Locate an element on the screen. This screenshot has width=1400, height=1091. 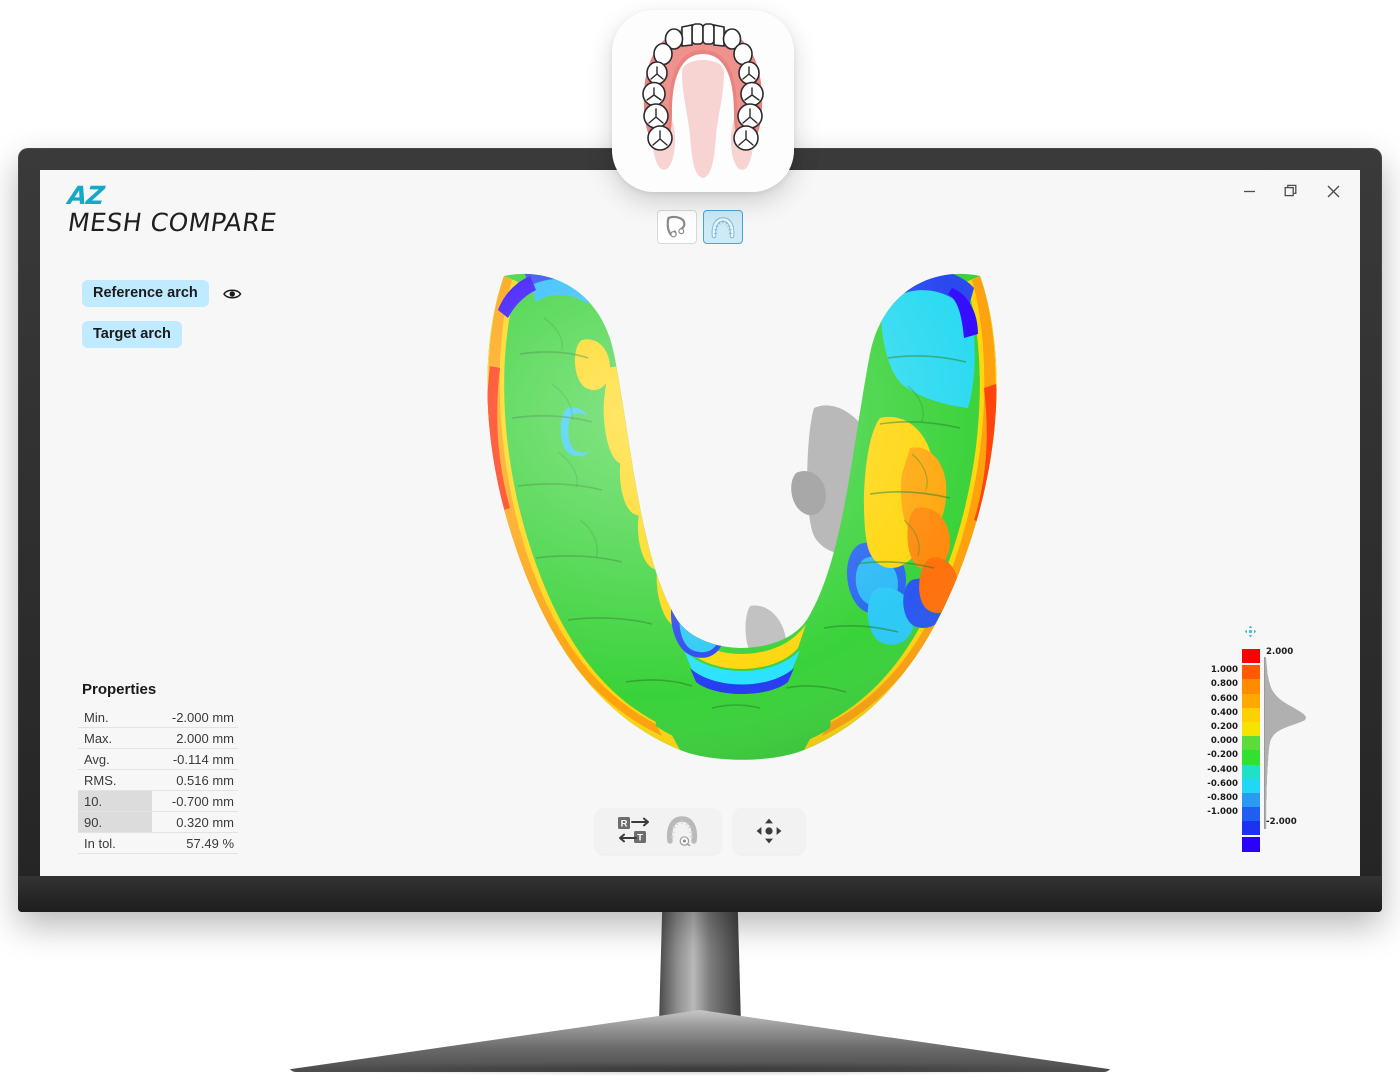
move-arrows-icon is located at coordinates (769, 831).